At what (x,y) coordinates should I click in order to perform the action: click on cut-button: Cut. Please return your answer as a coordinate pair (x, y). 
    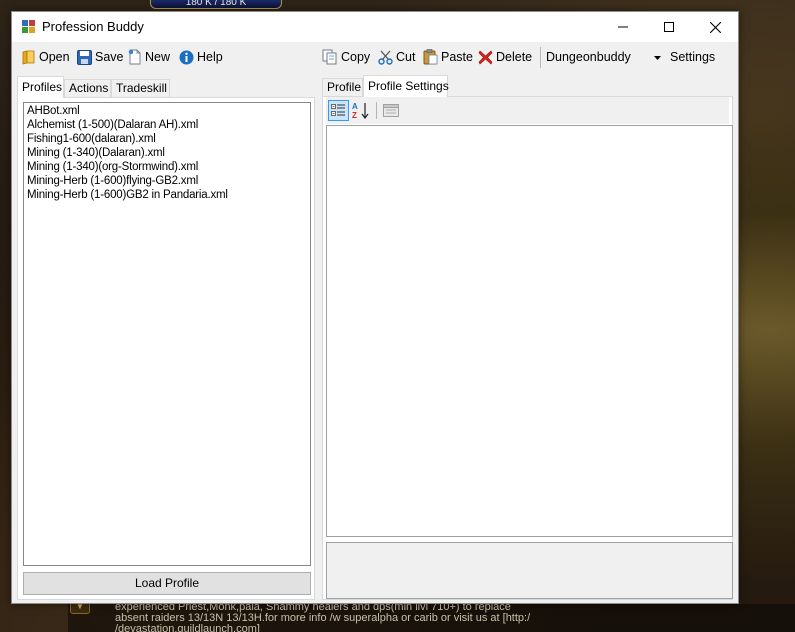
    Looking at the image, I should click on (396, 57).